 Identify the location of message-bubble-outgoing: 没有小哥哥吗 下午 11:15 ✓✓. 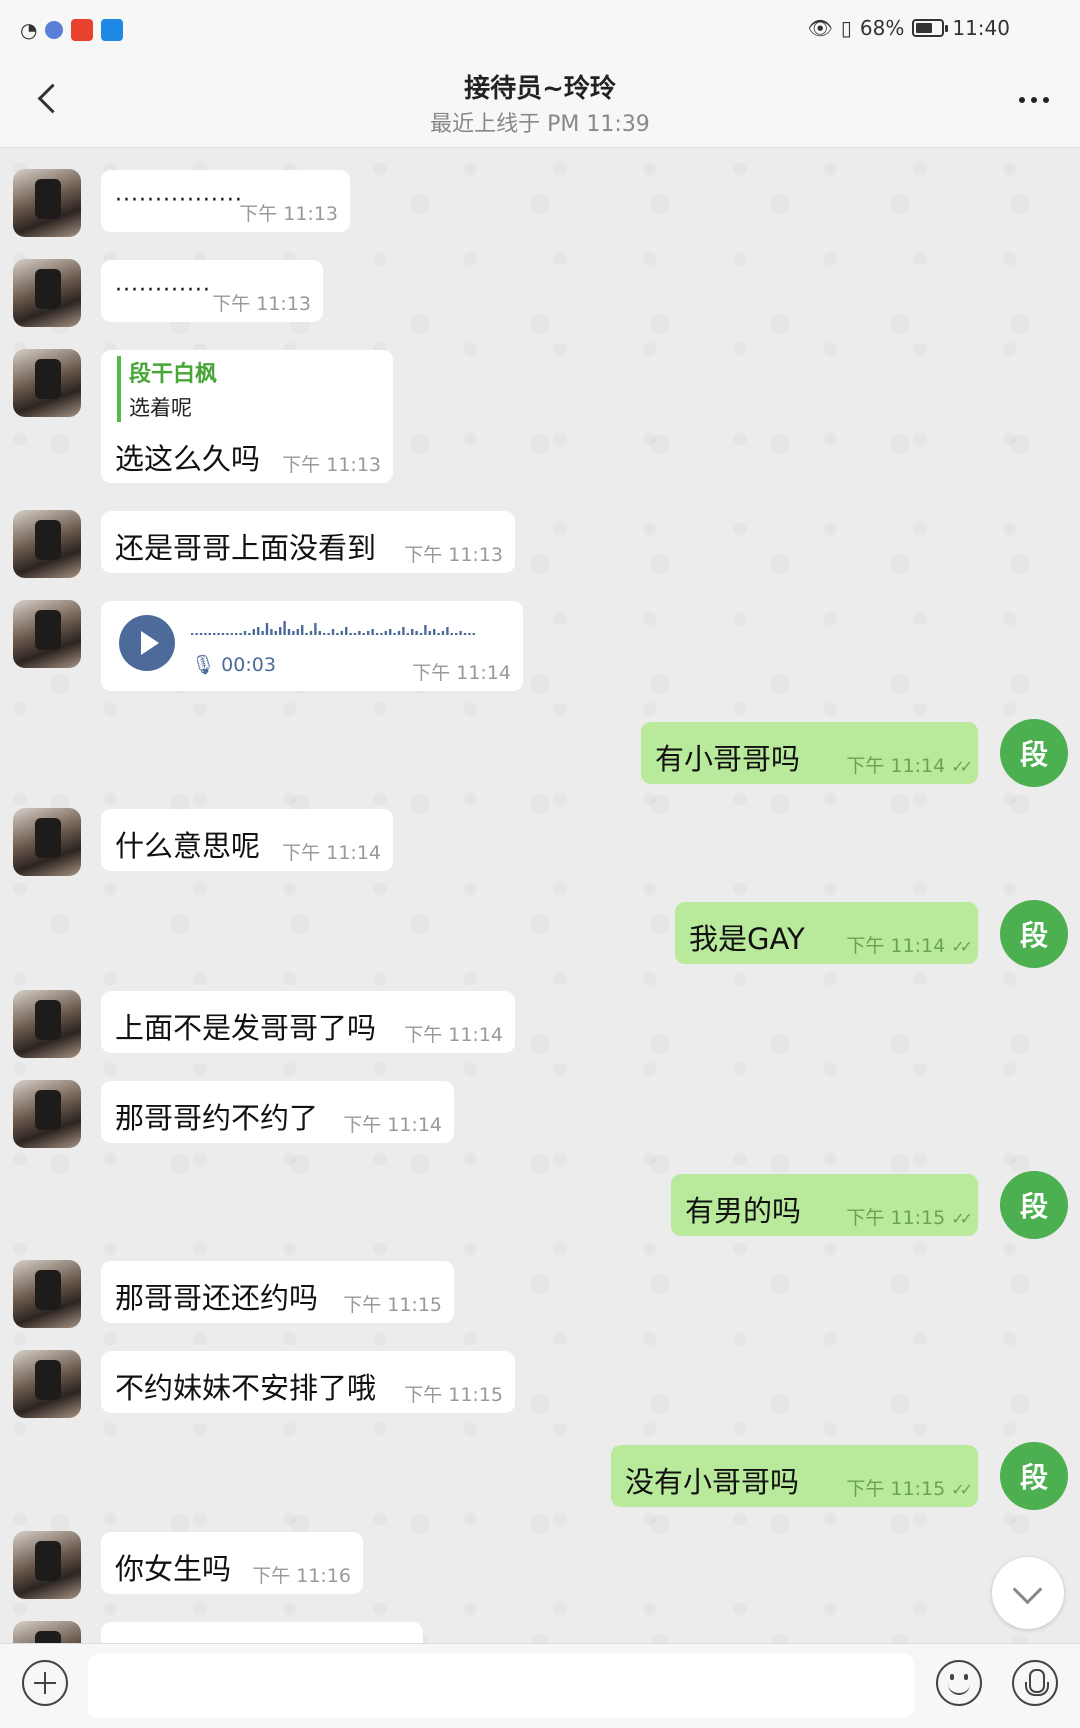
(794, 1476).